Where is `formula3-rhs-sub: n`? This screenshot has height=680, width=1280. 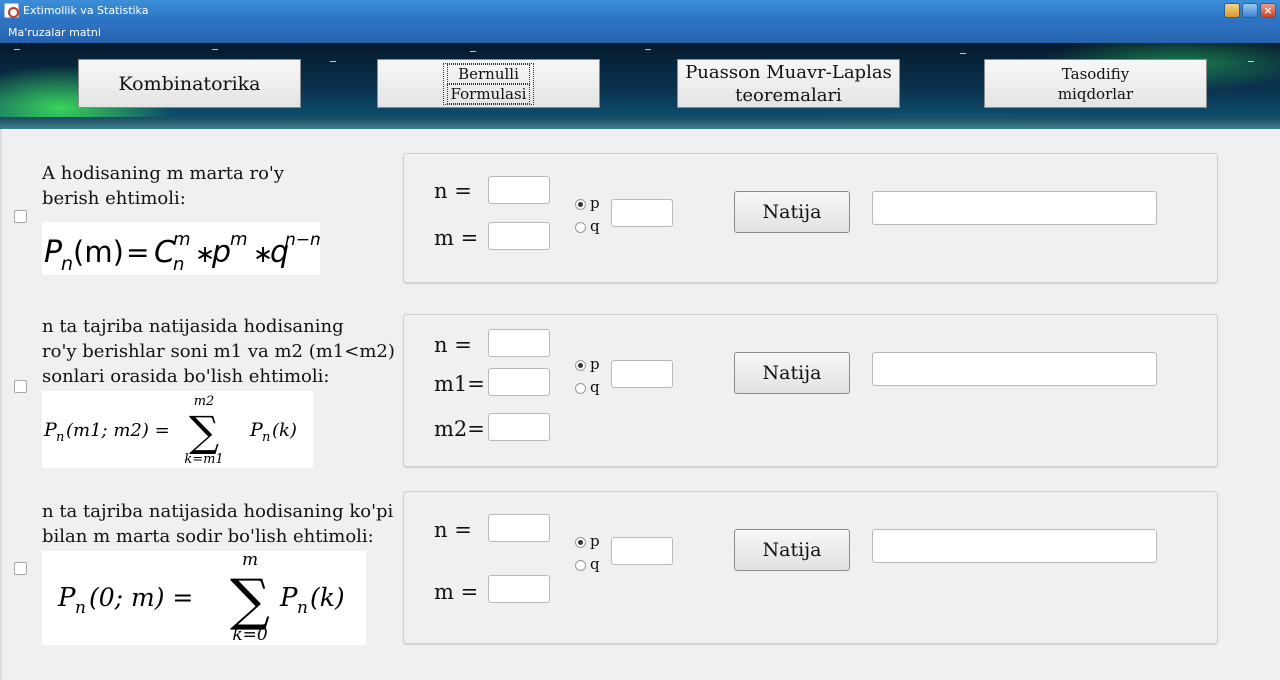
formula3-rhs-sub: n is located at coordinates (302, 608).